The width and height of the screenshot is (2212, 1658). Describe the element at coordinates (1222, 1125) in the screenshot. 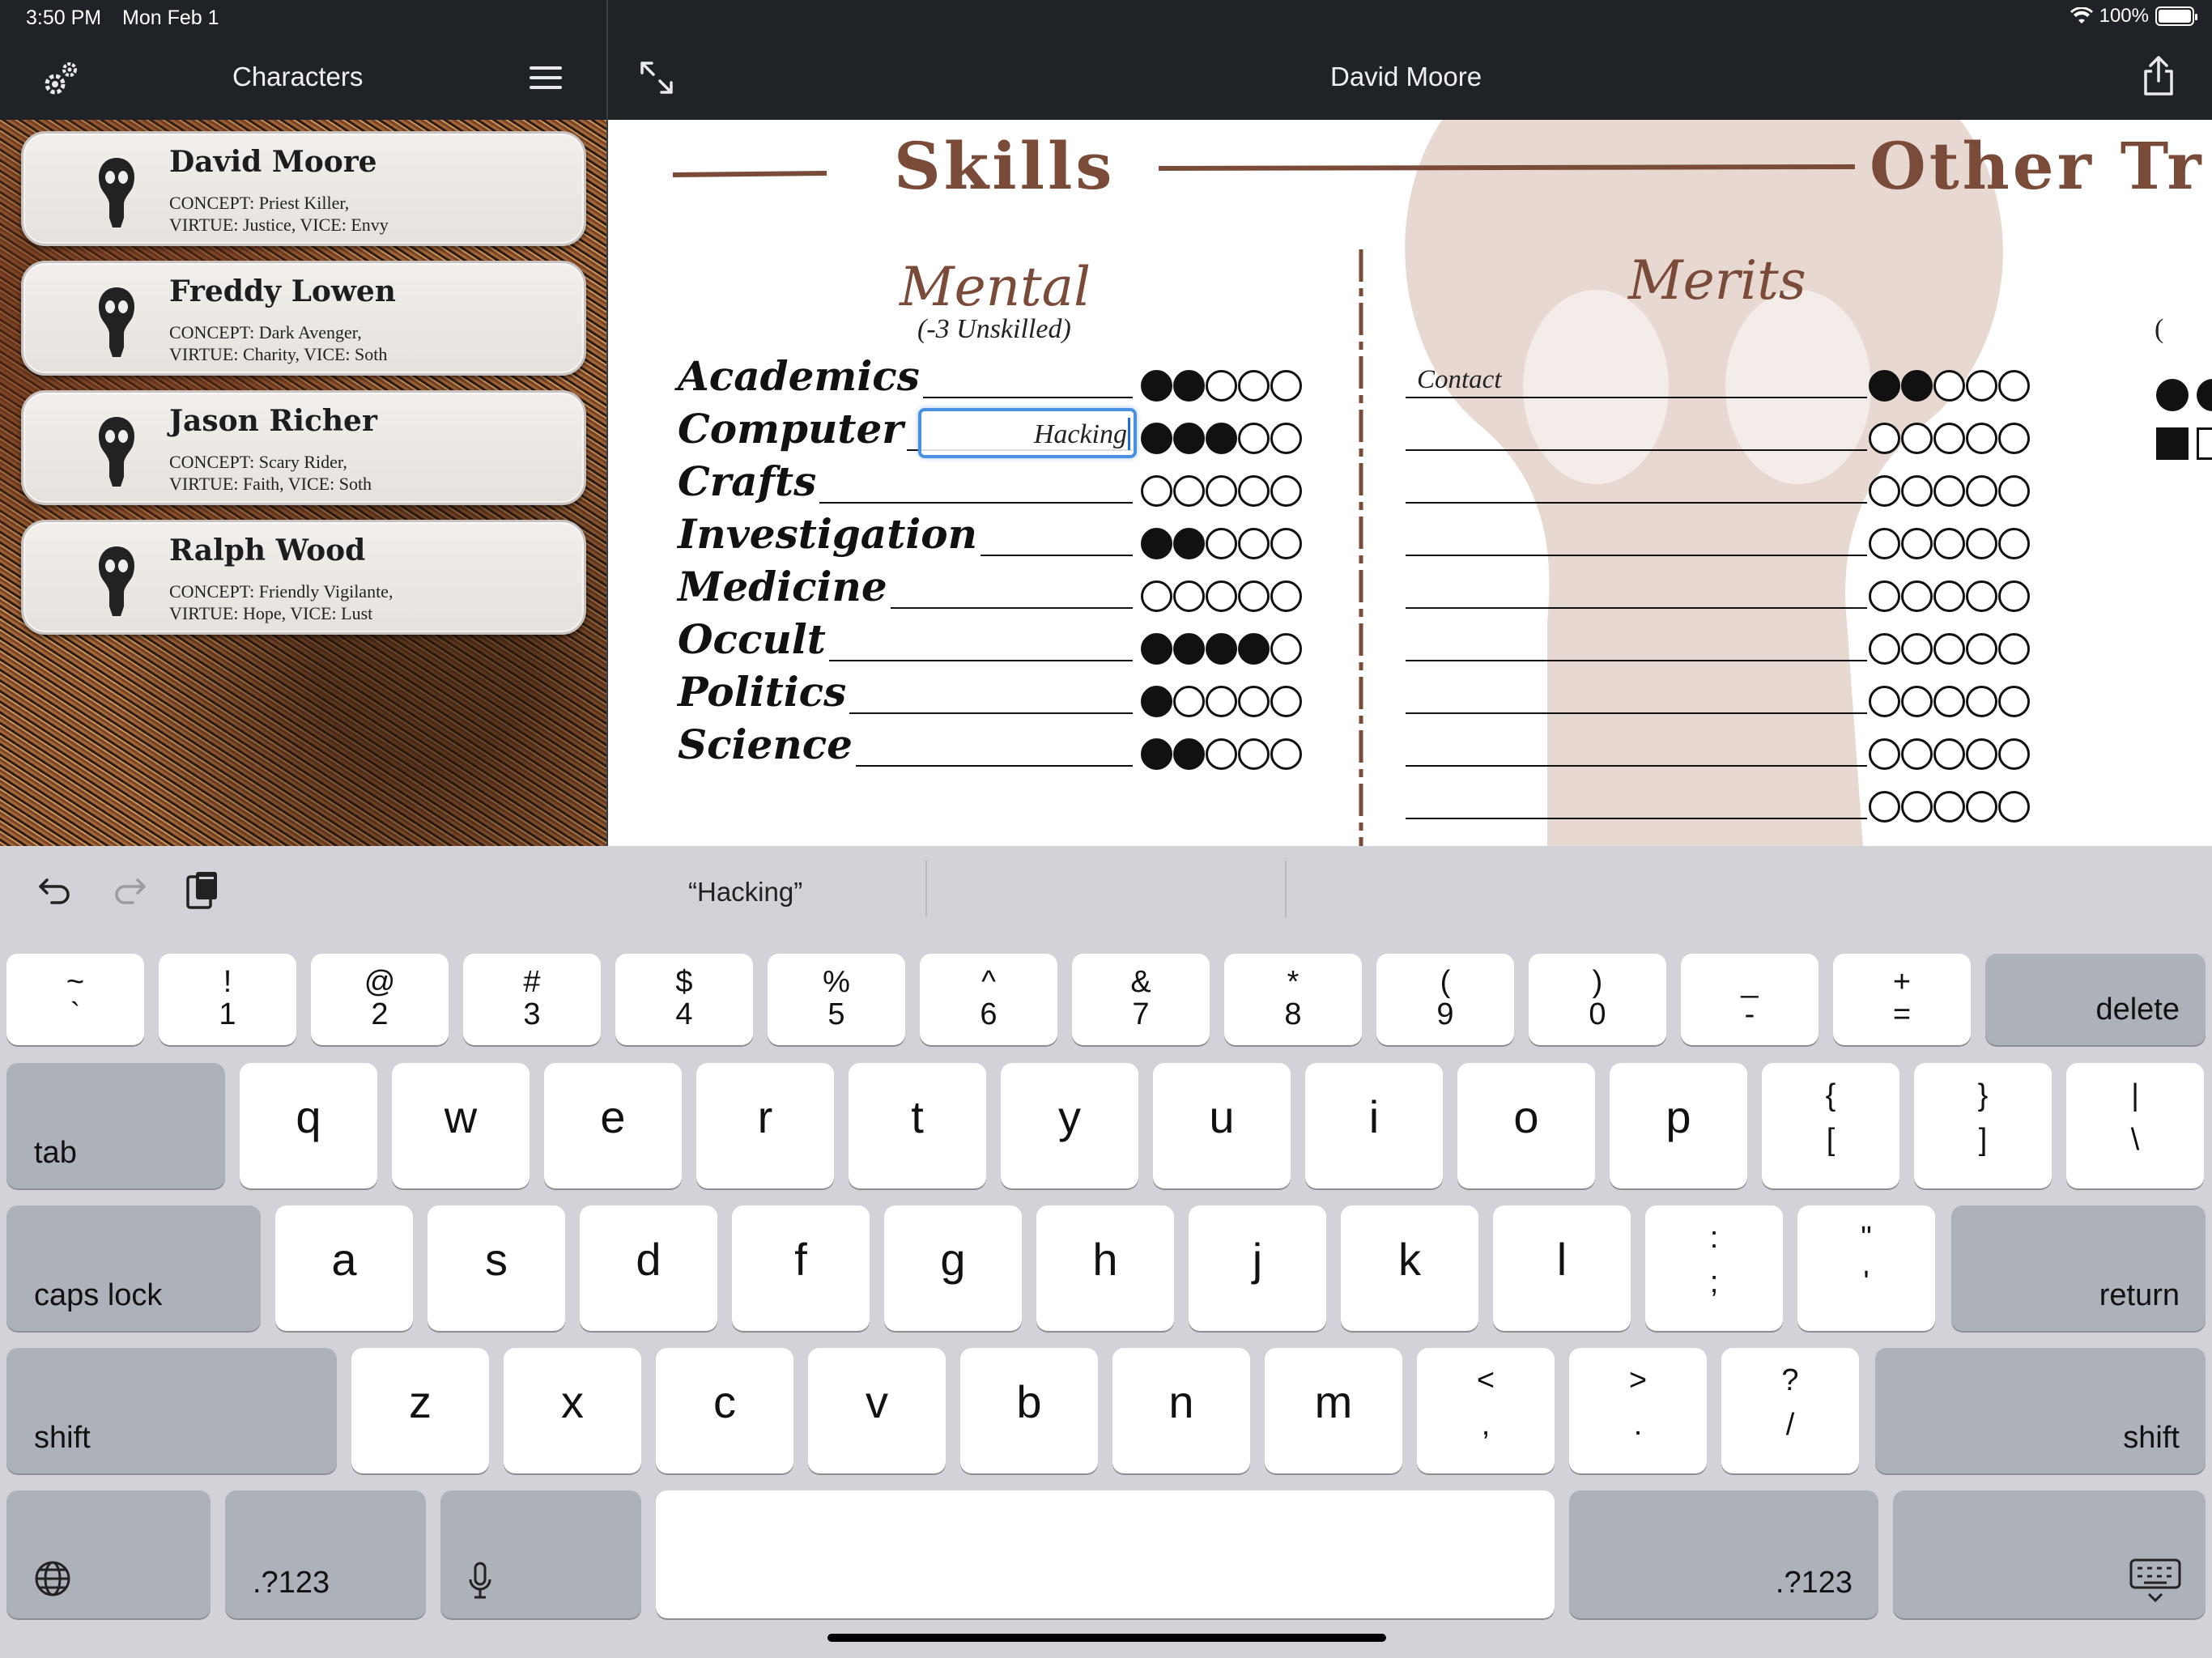

I see `key-letter-u: u` at that location.